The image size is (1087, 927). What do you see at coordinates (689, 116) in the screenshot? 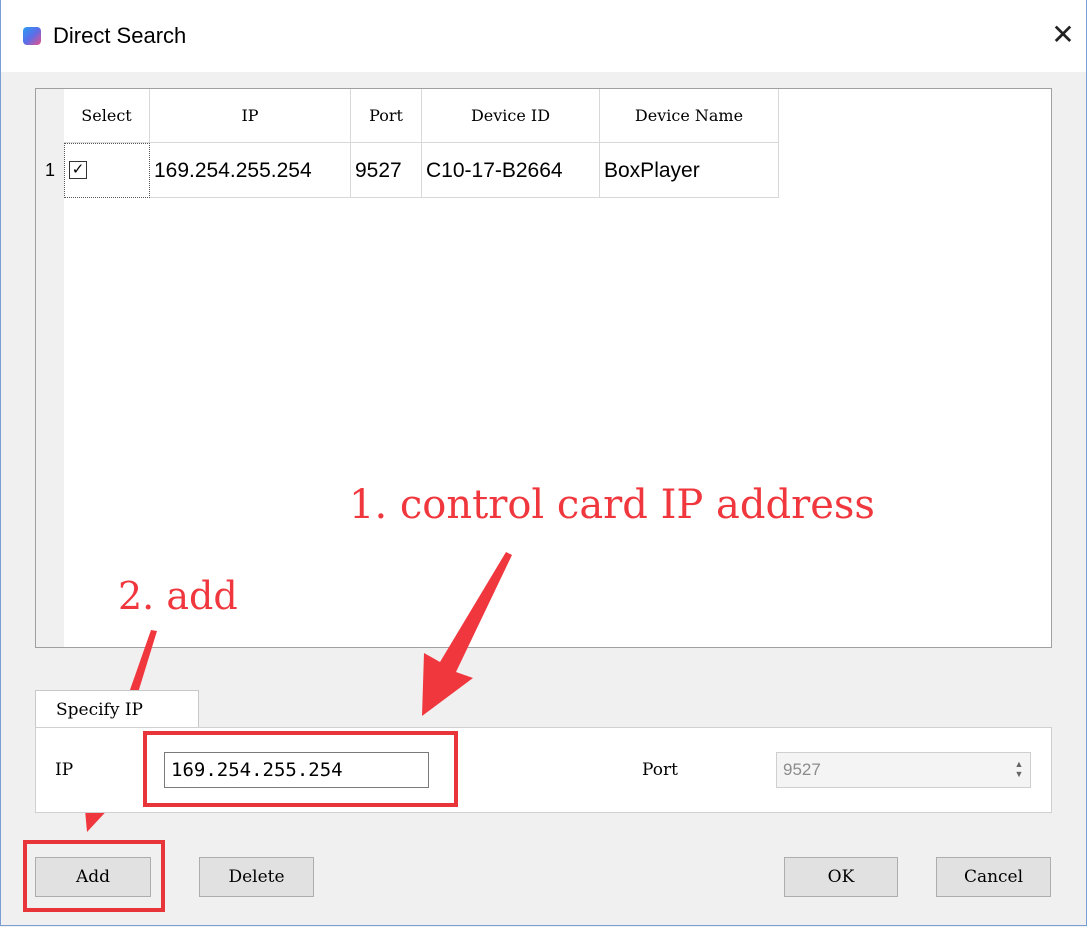
I see `column-header-device-name: Device Name` at bounding box center [689, 116].